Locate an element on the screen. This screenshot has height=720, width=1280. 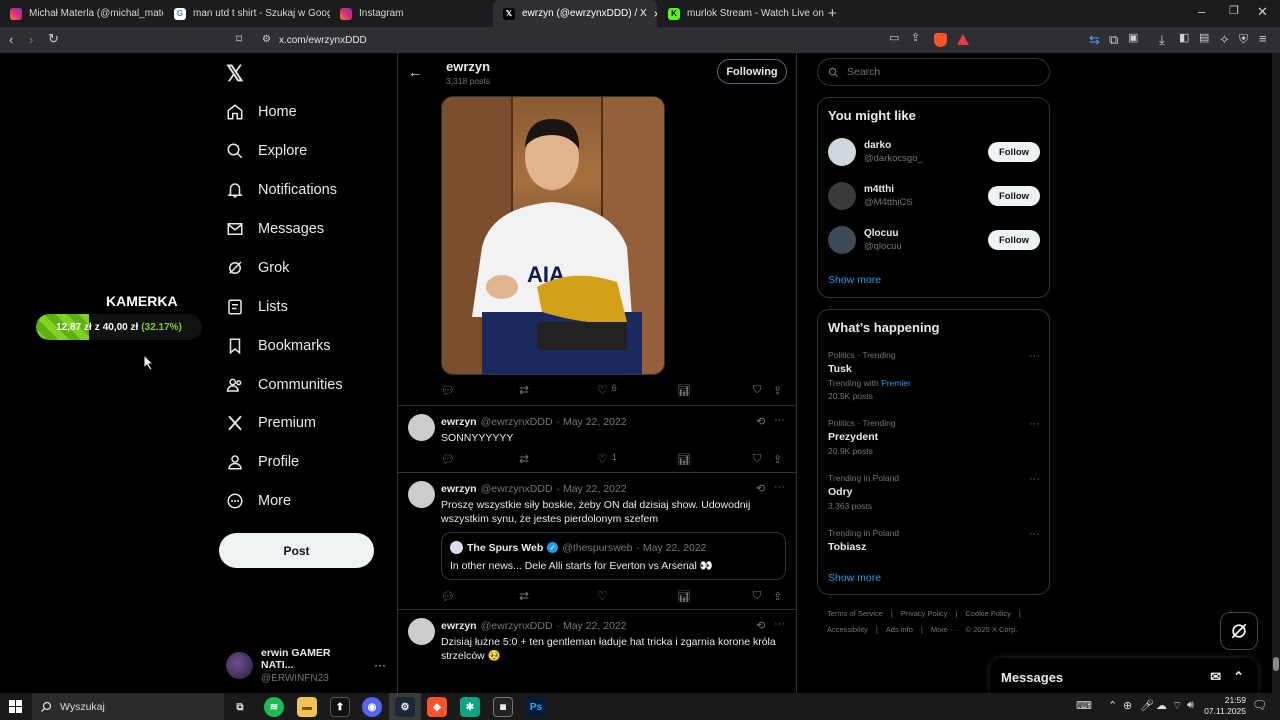
nav-explore: Explore is located at coordinates (266, 151).